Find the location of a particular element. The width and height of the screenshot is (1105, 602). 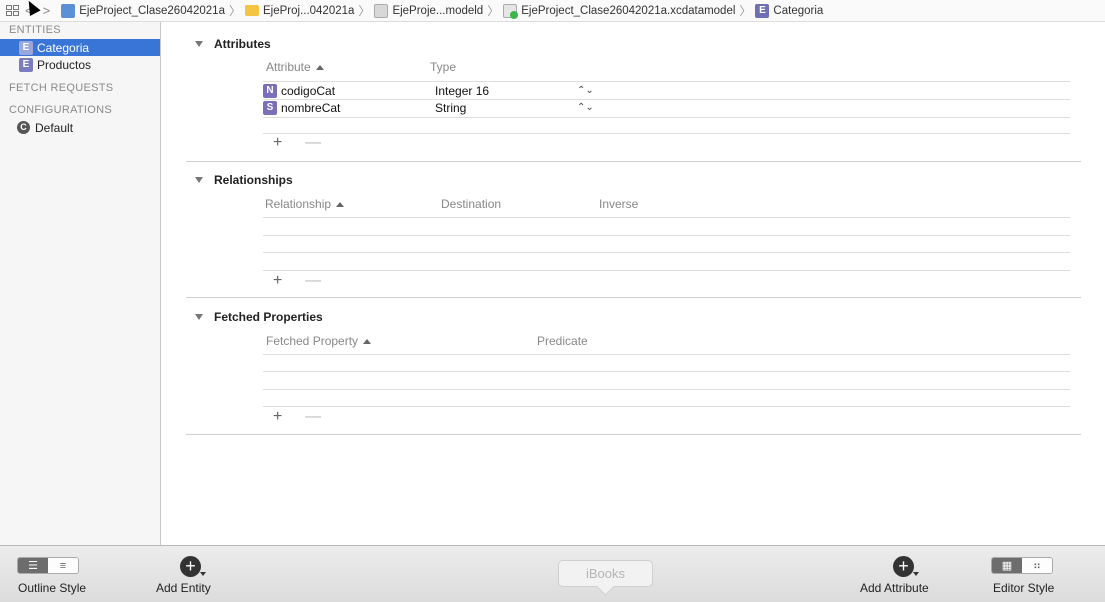

sidebar-item-label: Categoria is located at coordinates (63, 47).